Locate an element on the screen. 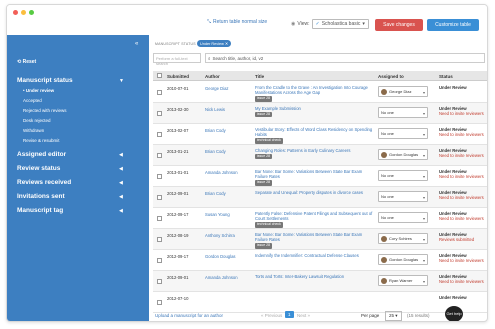 This screenshot has height=329, width=495. col-title: Title is located at coordinates (259, 76).